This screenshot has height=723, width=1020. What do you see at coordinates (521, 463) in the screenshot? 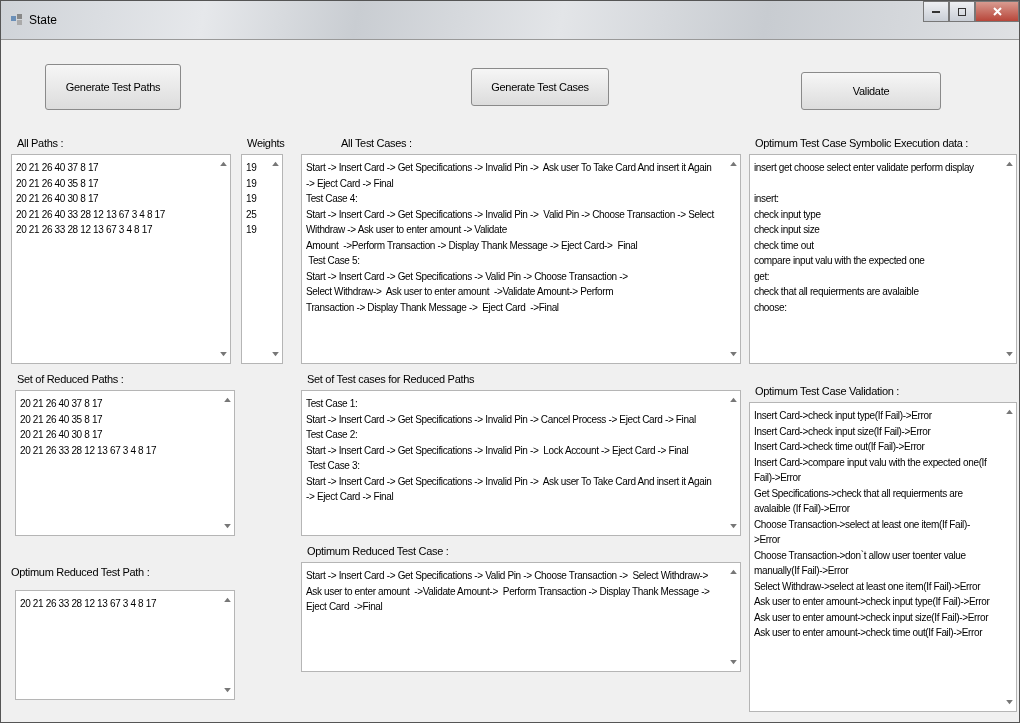
I see `reduced-test-cases-field` at bounding box center [521, 463].